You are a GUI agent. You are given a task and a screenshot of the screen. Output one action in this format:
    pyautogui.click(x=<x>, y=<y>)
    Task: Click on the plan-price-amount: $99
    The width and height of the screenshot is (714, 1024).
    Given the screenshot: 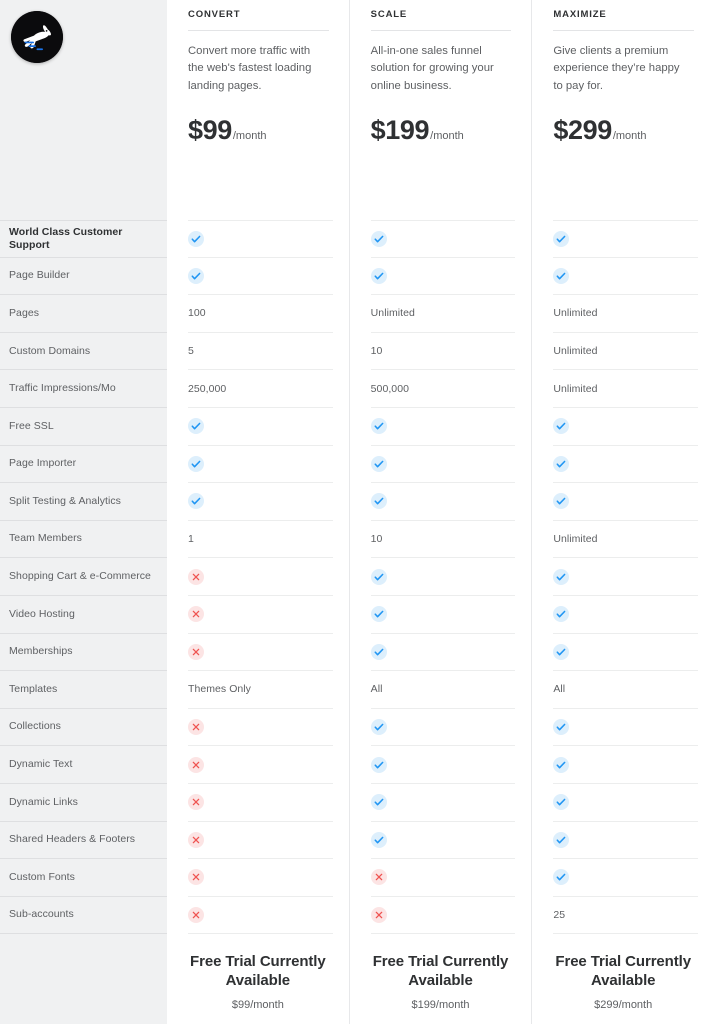 What is the action you would take?
    pyautogui.click(x=210, y=129)
    